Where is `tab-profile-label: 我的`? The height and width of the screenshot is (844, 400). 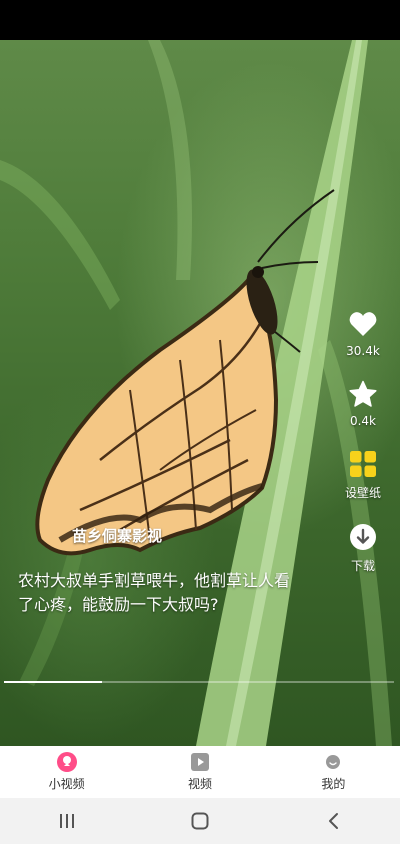
tab-profile-label: 我的 is located at coordinates (333, 784).